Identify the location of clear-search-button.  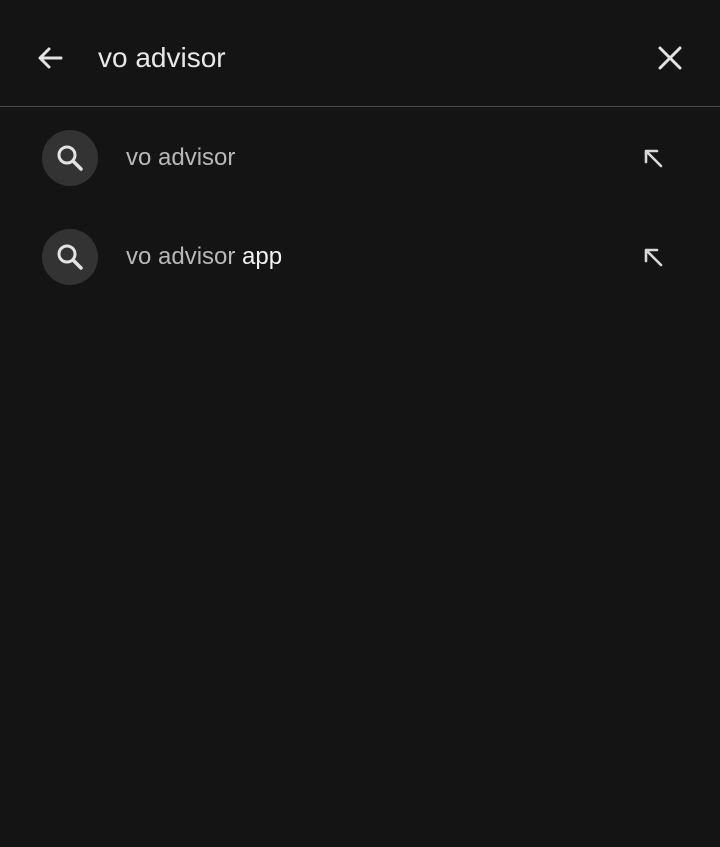
(670, 58).